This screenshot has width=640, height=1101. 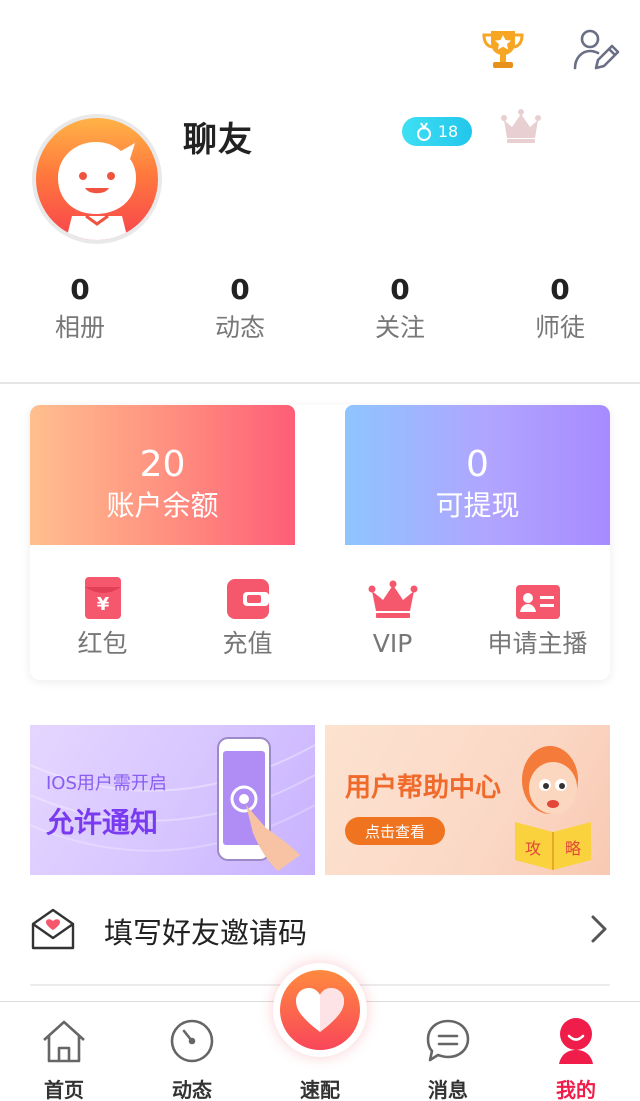 I want to click on invite-code-row: 填写好友邀请码, so click(x=320, y=931).